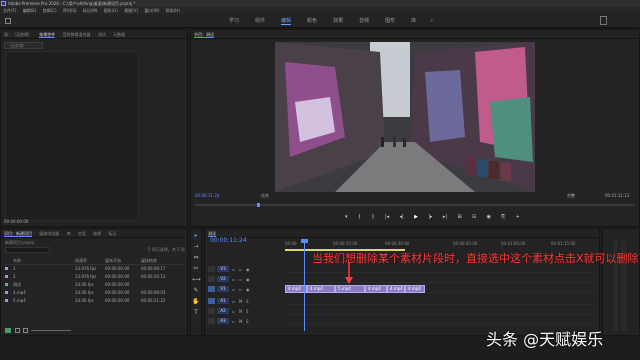 The image size is (640, 360). I want to click on program-timecode: 00:00:11:24, so click(207, 195).